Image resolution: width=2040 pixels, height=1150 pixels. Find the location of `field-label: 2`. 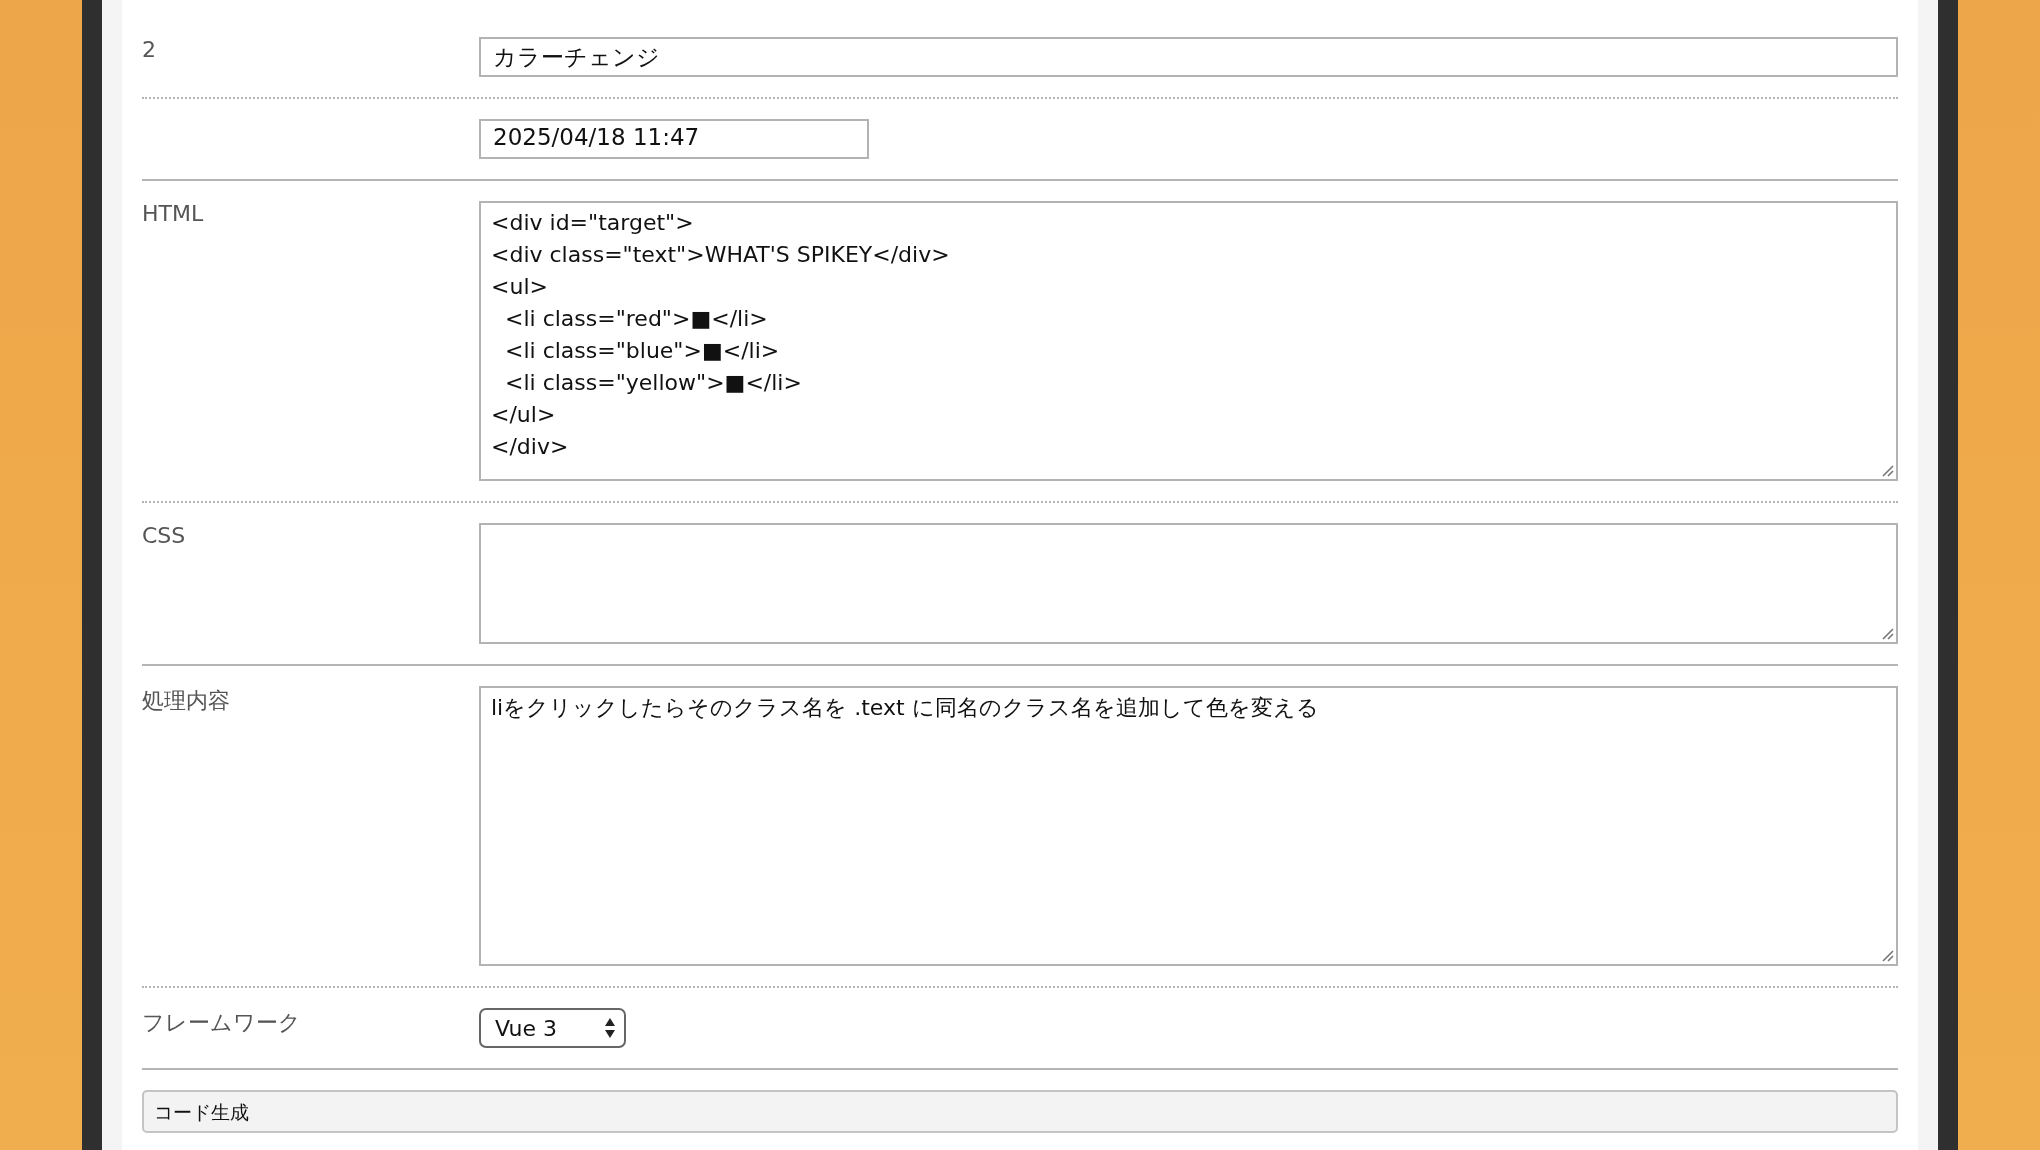

field-label: 2 is located at coordinates (149, 49).